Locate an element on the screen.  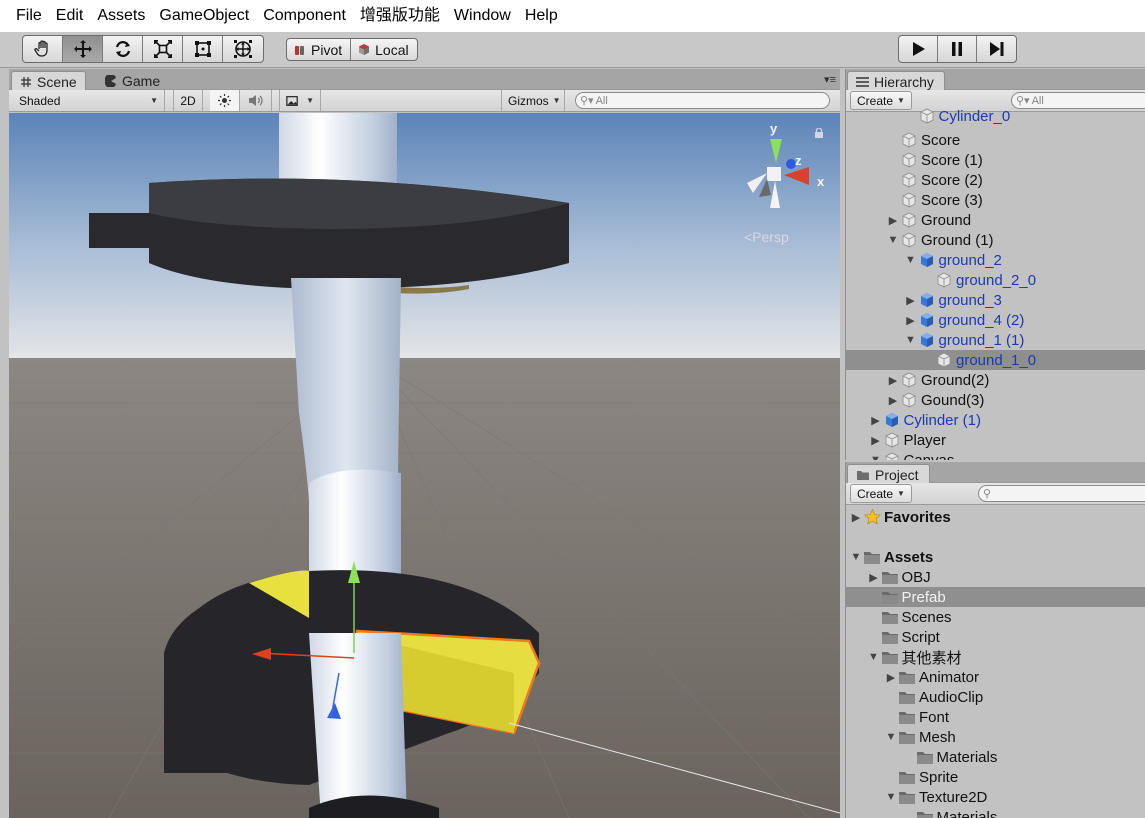
tree-row: ▶ ground_4 (2) is located at coordinates (995, 320).